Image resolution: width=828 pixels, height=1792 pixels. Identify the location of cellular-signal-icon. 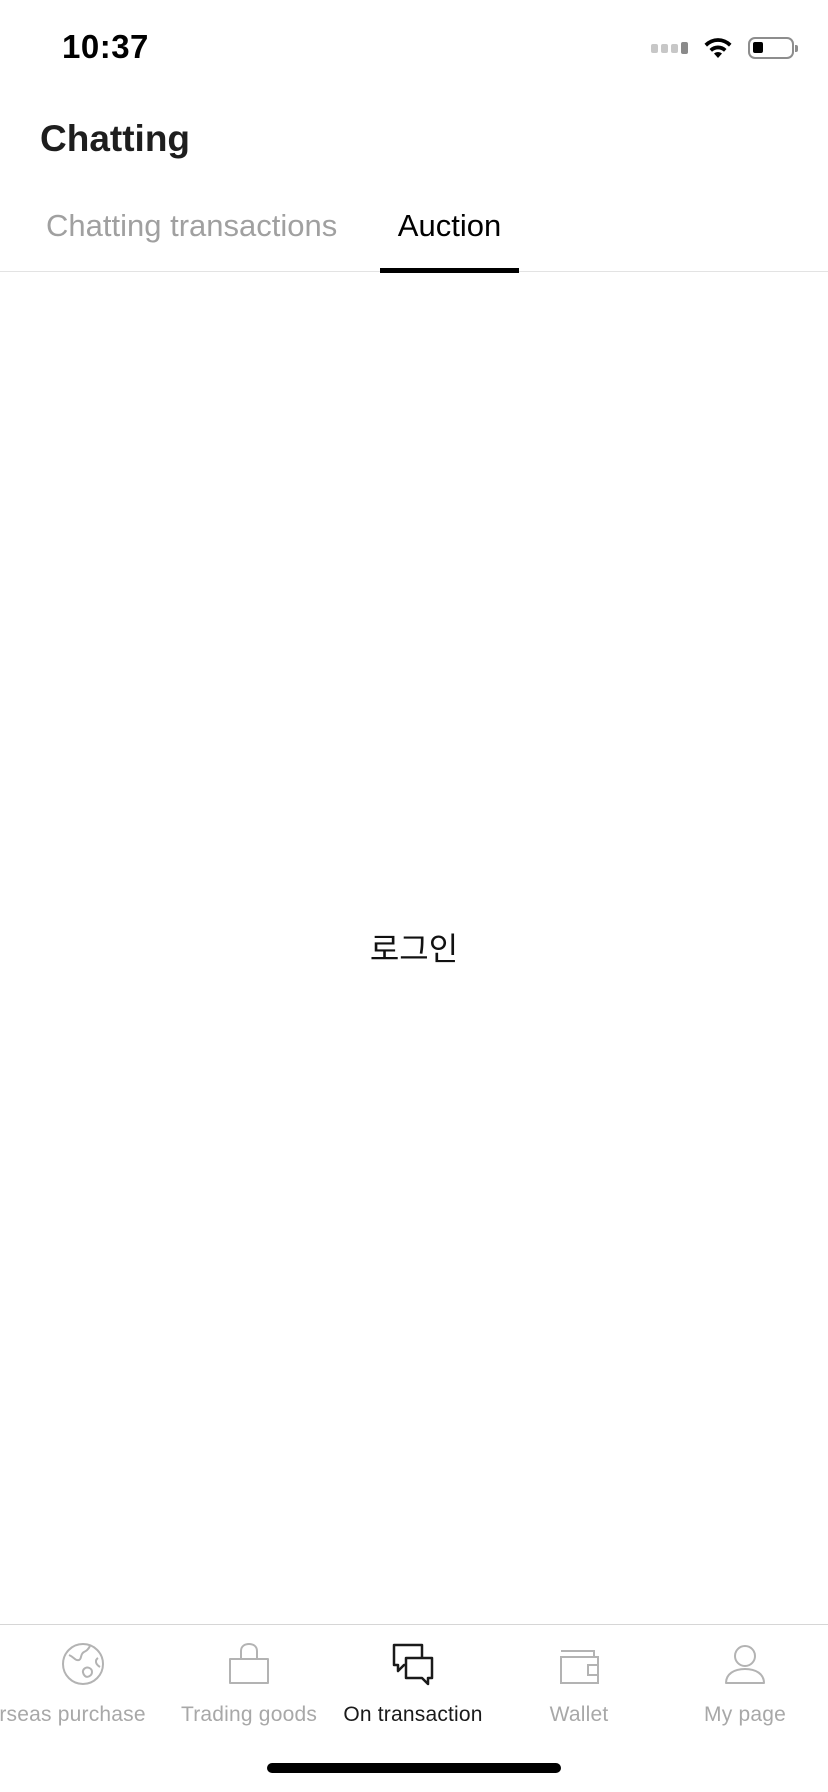
(669, 48).